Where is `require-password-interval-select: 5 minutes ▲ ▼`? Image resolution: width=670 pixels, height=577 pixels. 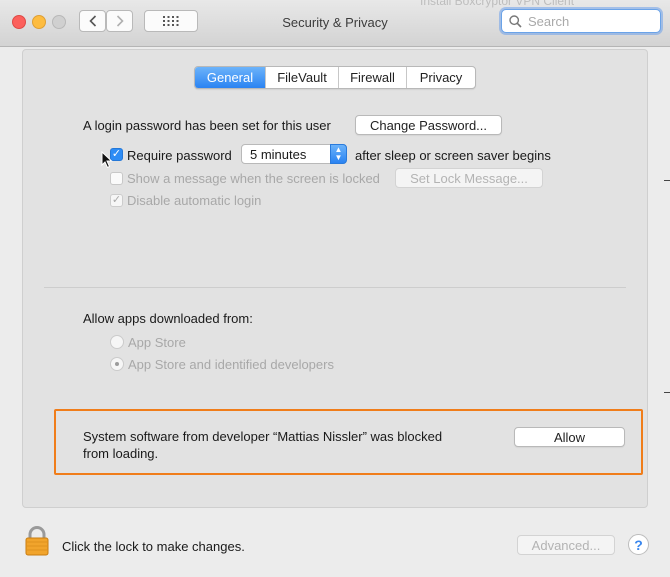 require-password-interval-select: 5 minutes ▲ ▼ is located at coordinates (294, 154).